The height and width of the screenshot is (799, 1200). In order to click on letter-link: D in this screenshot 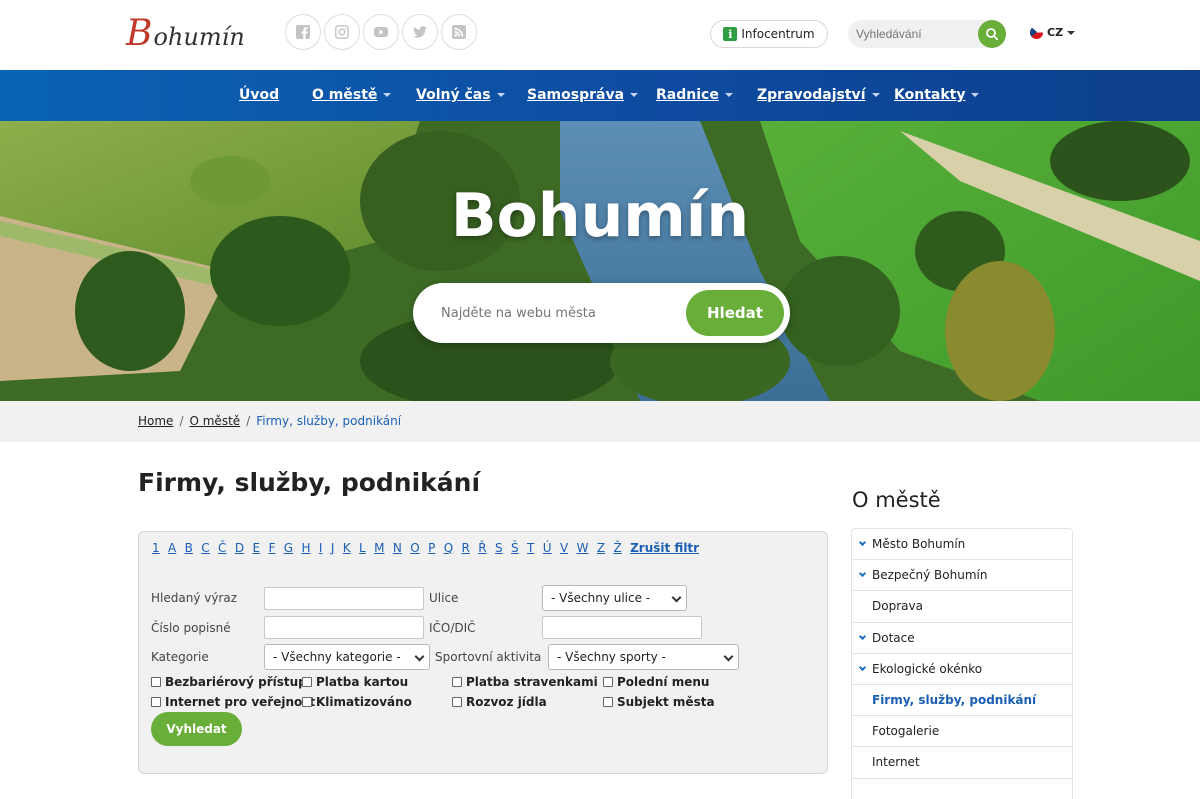, I will do `click(239, 548)`.